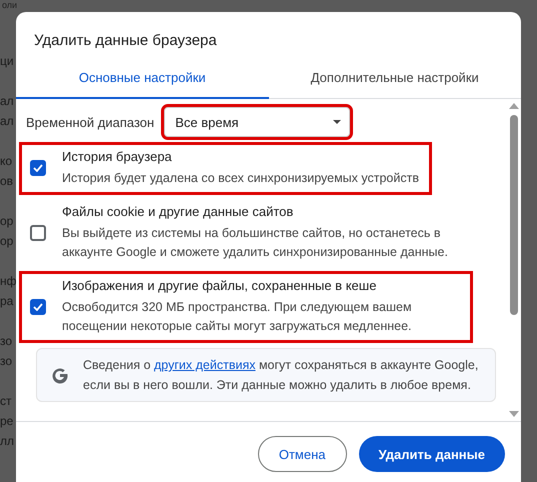 The height and width of the screenshot is (482, 537). Describe the element at coordinates (7, 181) in the screenshot. I see `background-text: ов` at that location.